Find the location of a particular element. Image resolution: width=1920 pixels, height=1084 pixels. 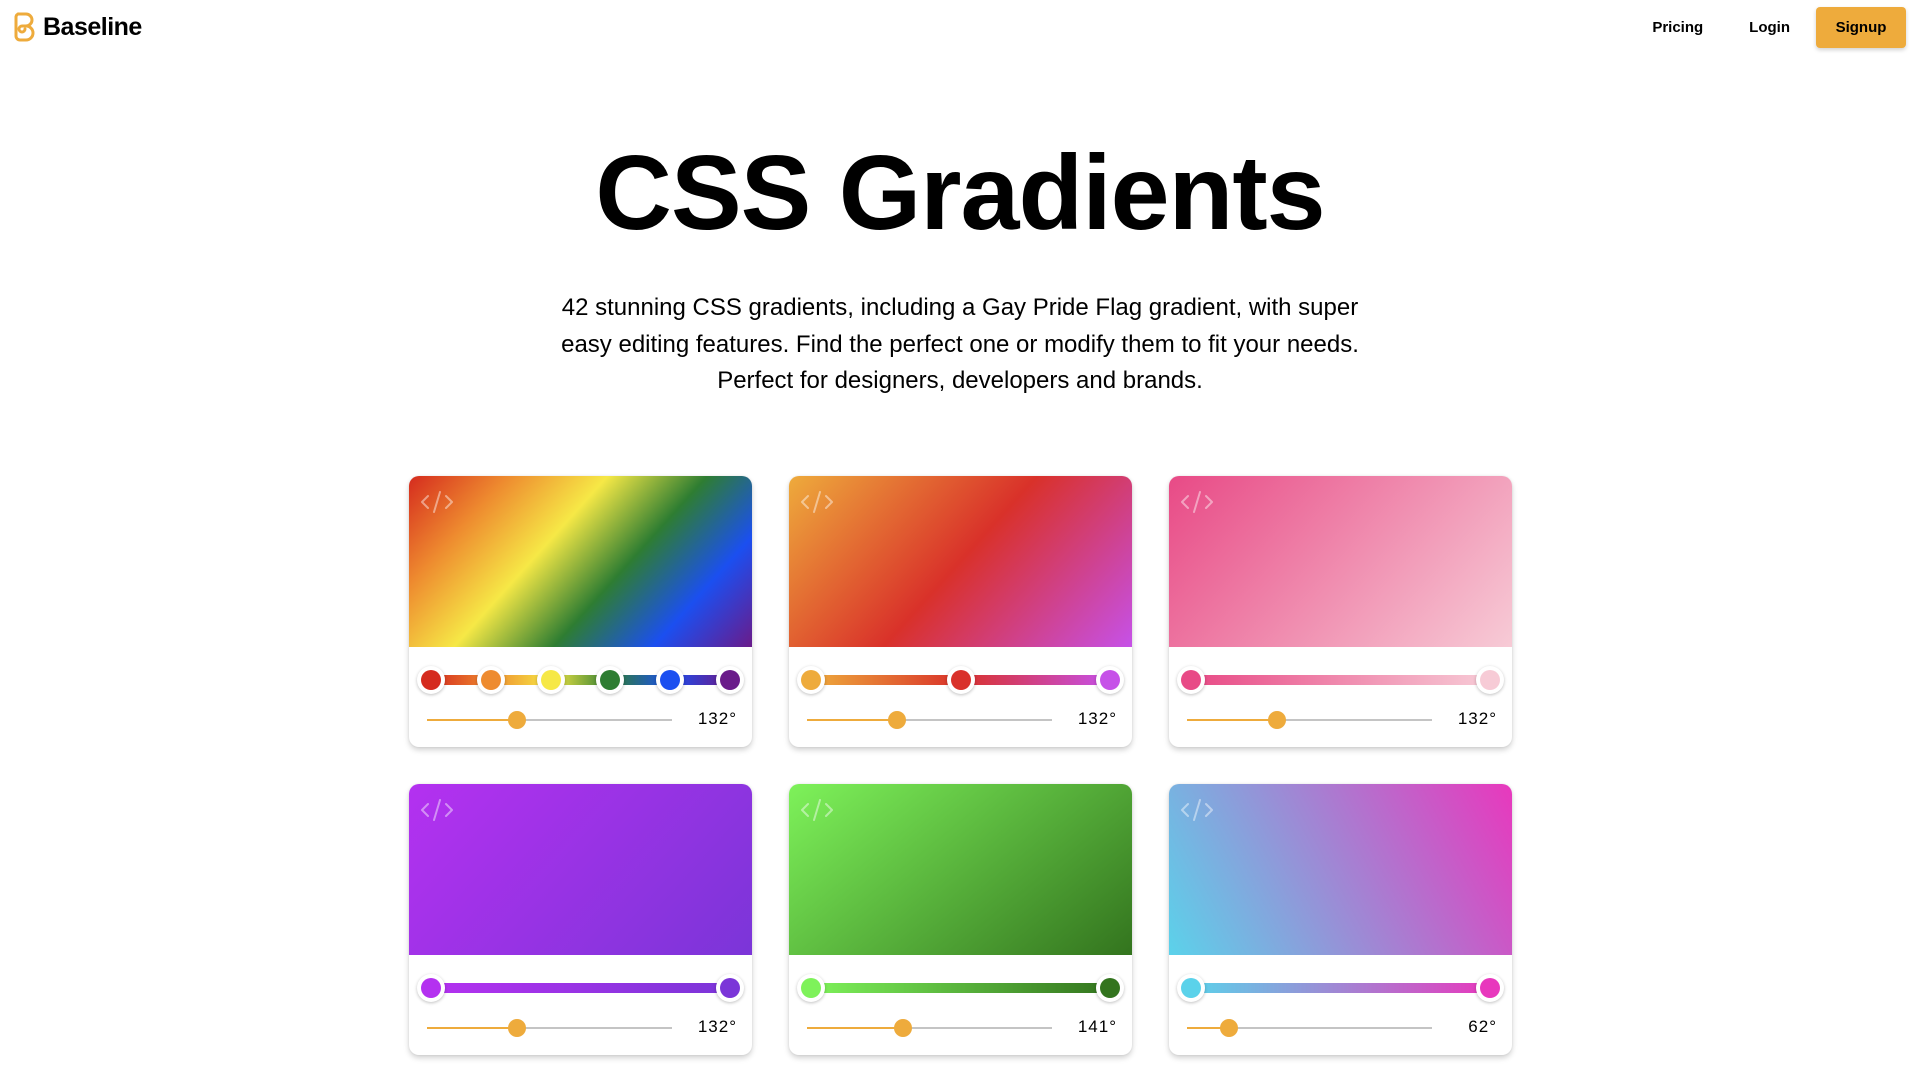

gradient-card-violet: 132° is located at coordinates (580, 919).